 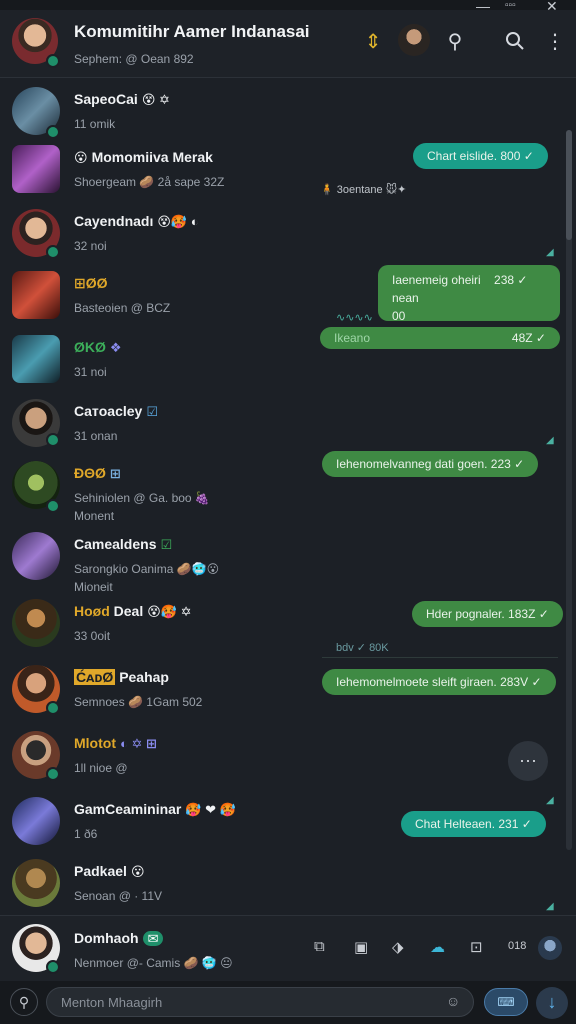 What do you see at coordinates (116, 411) in the screenshot?
I see `chat-name: Caтoacley ☑` at bounding box center [116, 411].